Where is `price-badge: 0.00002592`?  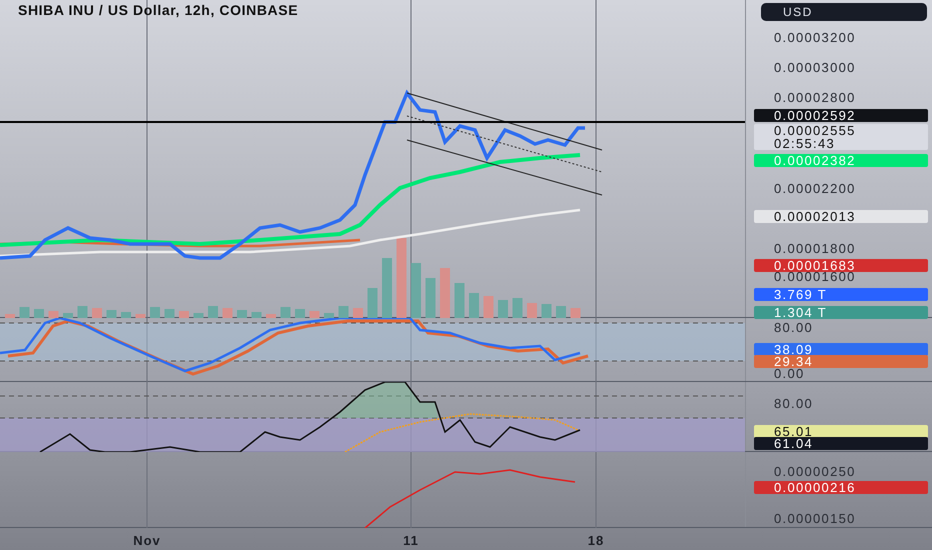
price-badge: 0.00002592 is located at coordinates (841, 115).